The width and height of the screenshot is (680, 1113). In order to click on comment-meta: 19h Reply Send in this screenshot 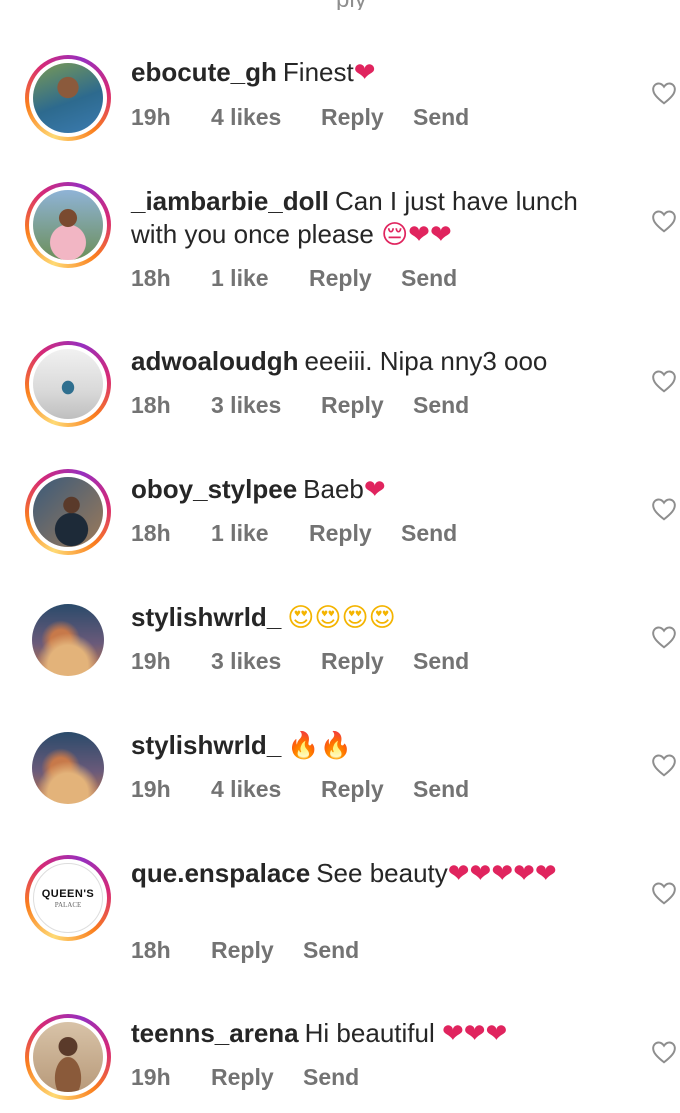, I will do `click(245, 1077)`.